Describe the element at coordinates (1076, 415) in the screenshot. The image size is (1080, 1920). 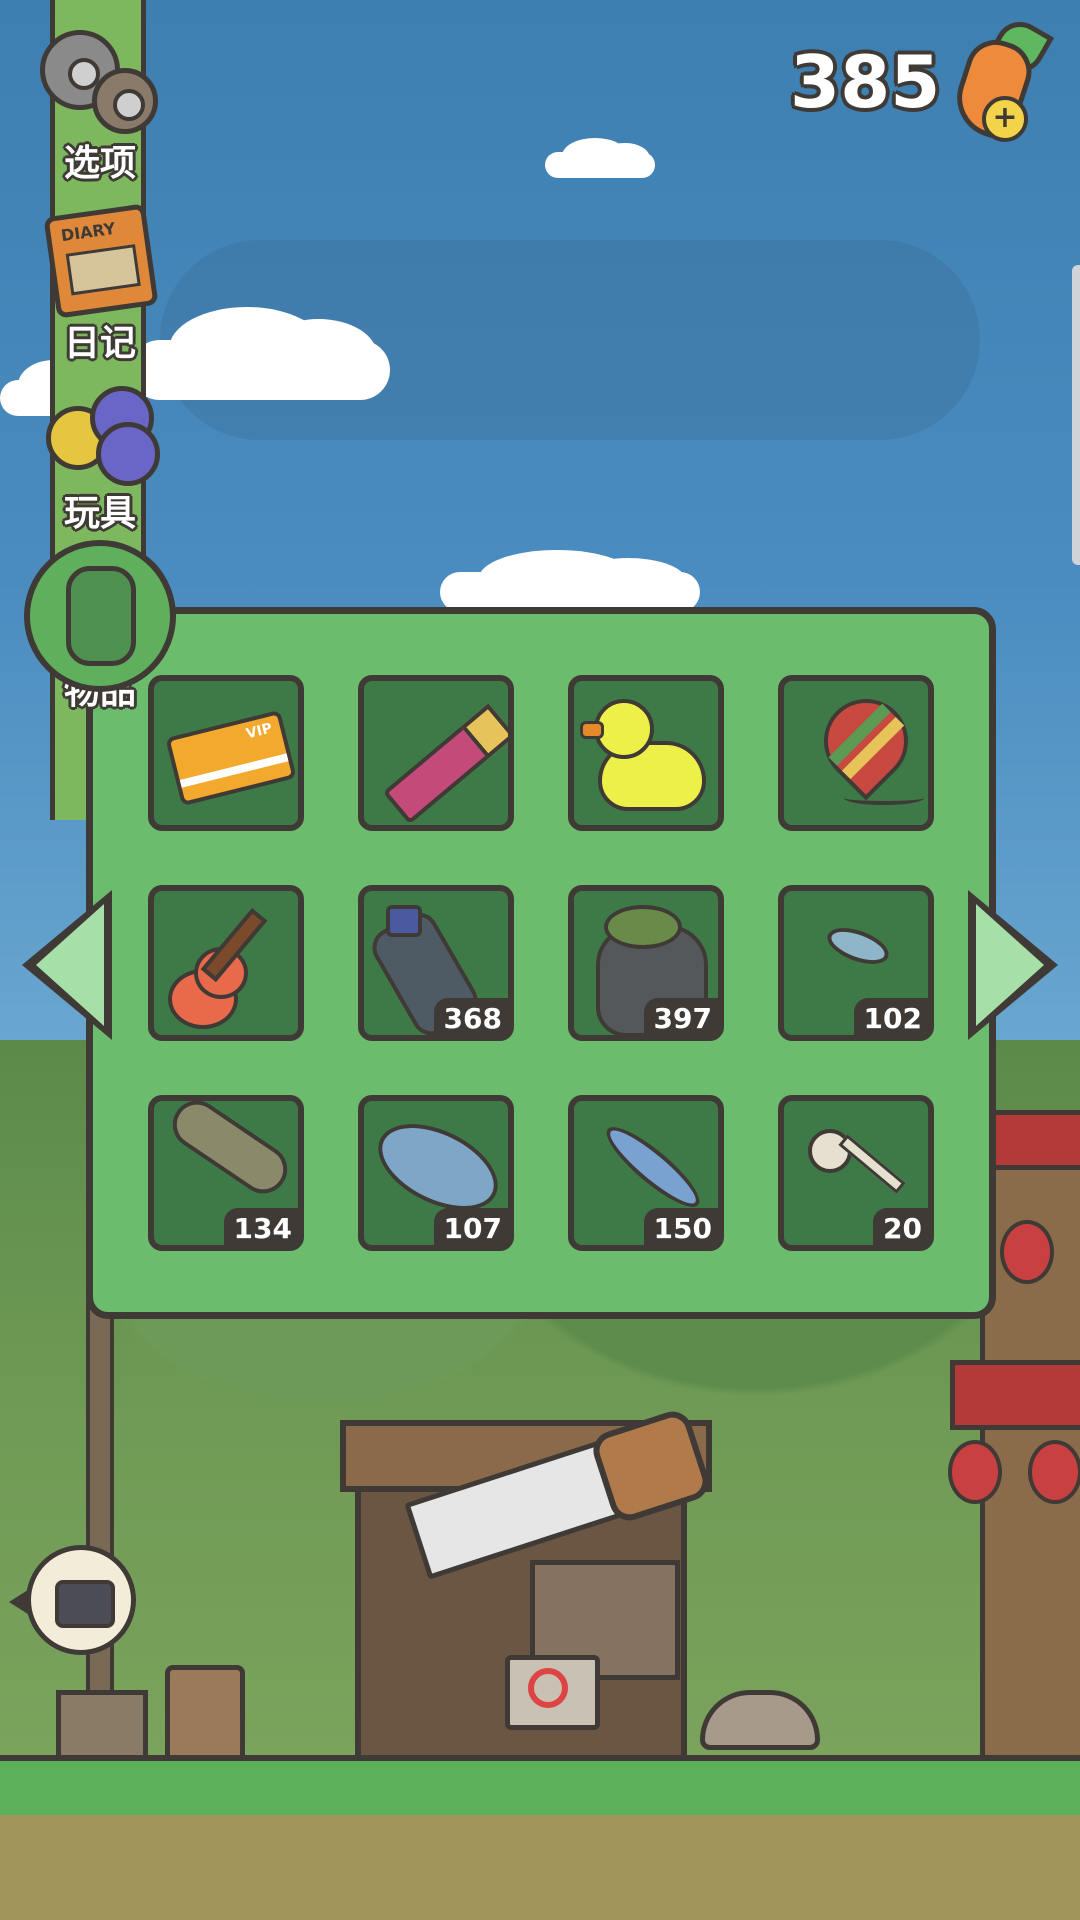
I see `edge-panel-handle` at that location.